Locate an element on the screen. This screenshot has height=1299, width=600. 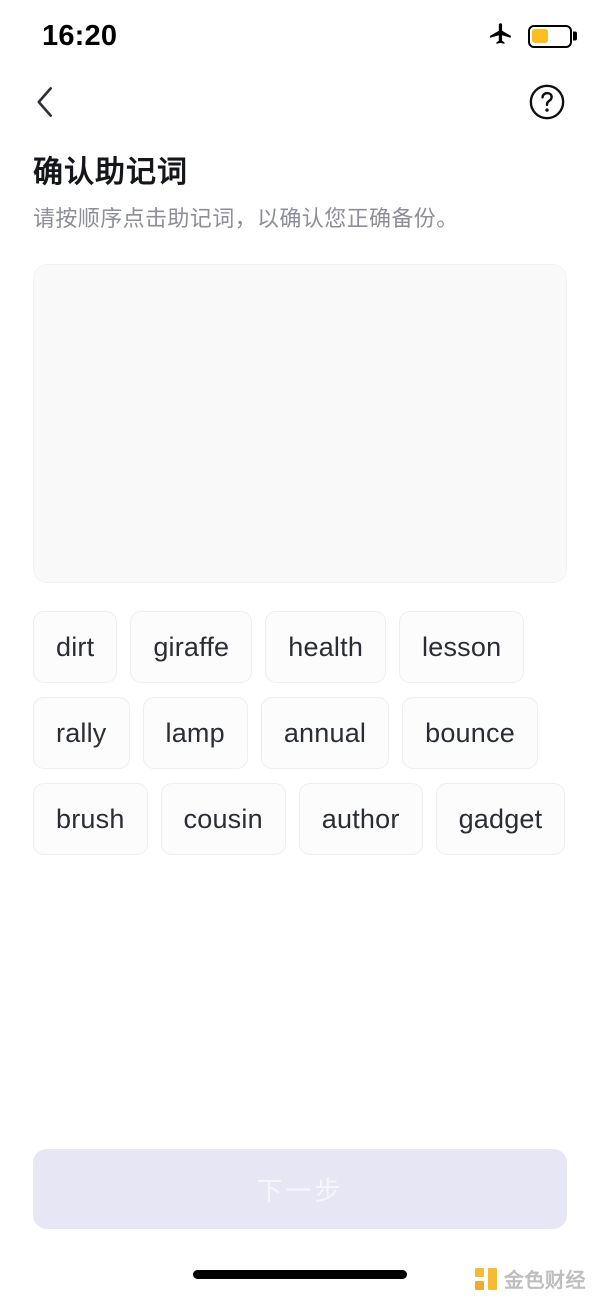
footer: 下一步 is located at coordinates (300, 1189).